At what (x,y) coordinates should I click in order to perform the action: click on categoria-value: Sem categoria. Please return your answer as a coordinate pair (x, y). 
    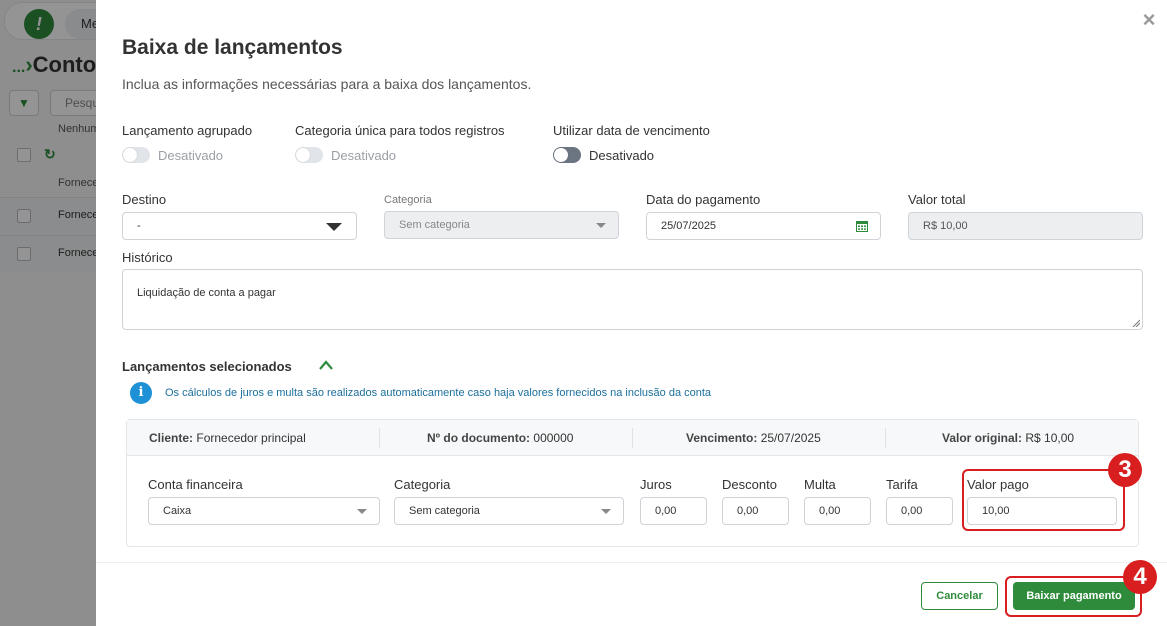
    Looking at the image, I should click on (434, 225).